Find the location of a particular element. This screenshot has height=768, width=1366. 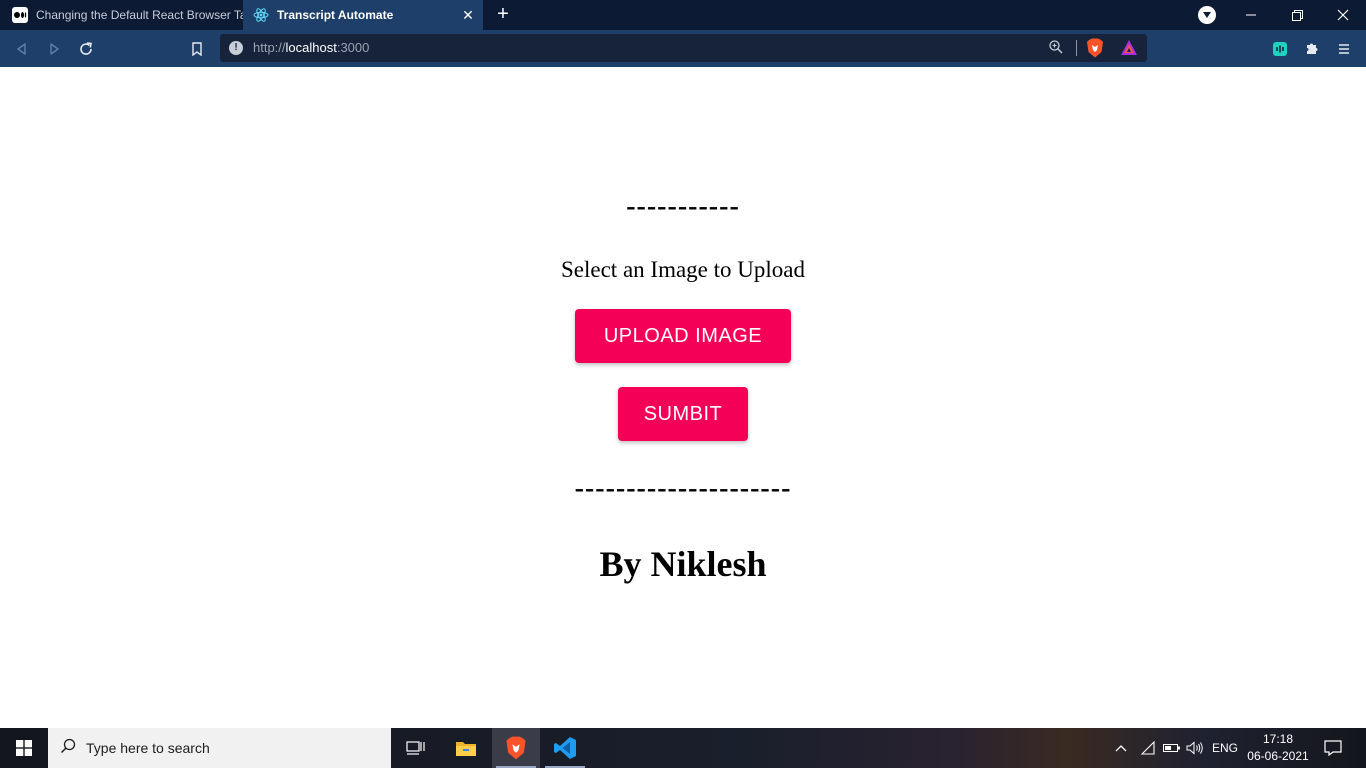

minimize-button is located at coordinates (1251, 15).